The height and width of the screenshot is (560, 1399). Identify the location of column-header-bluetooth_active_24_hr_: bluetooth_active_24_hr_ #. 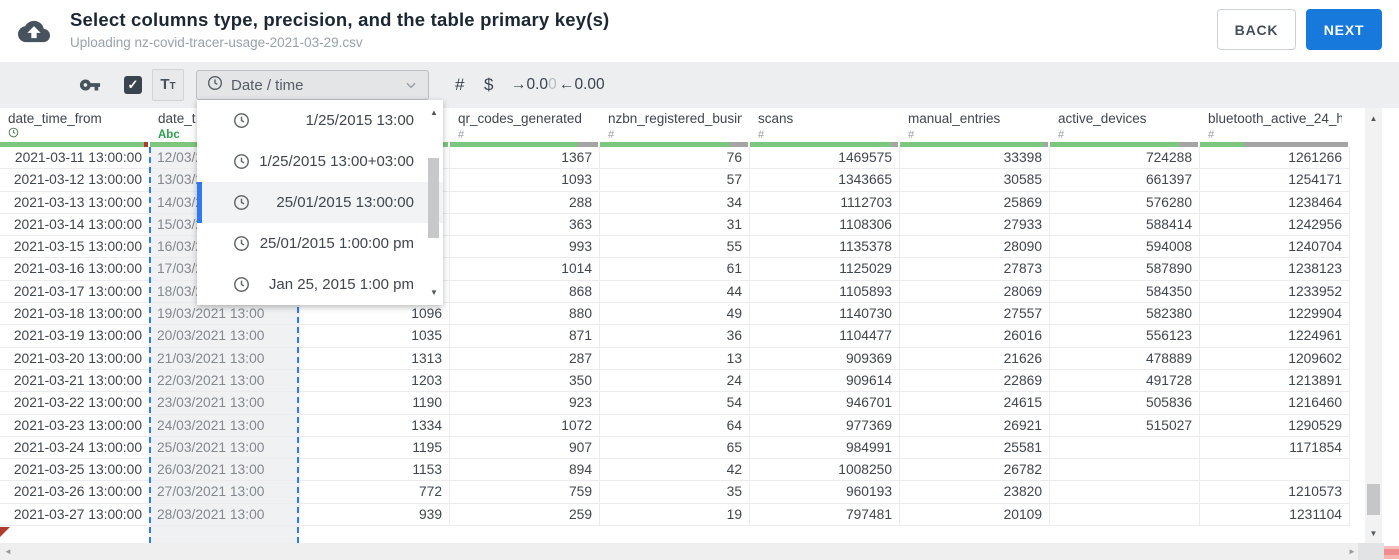
(1275, 127).